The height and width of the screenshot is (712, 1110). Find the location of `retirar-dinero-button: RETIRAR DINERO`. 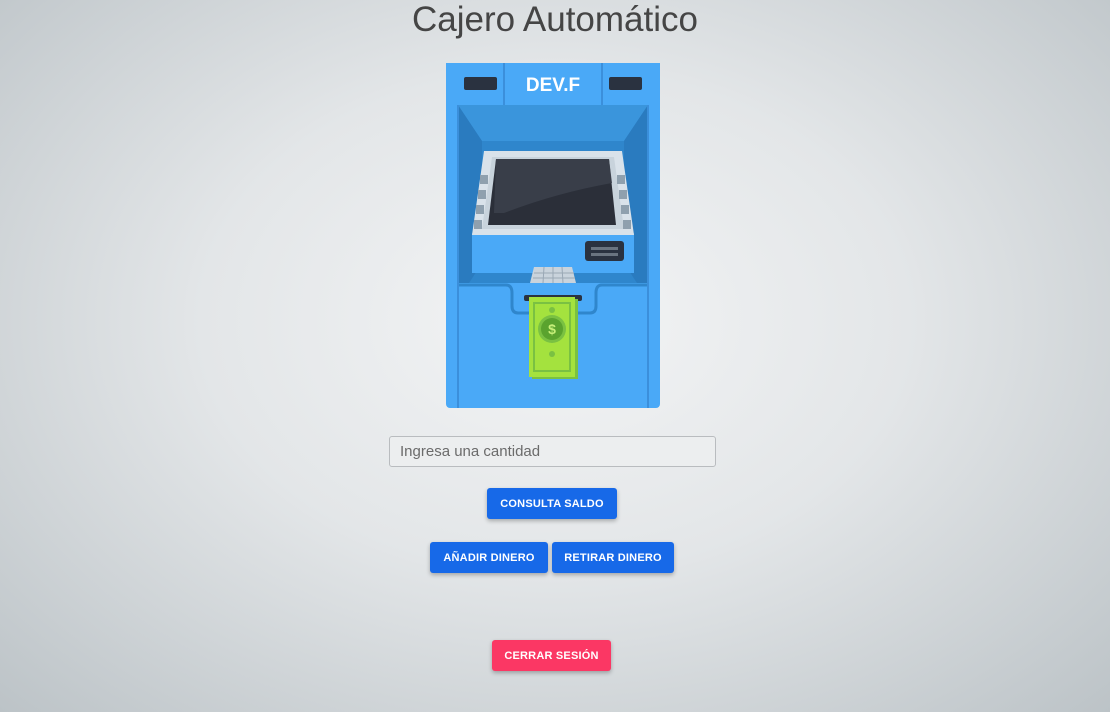

retirar-dinero-button: RETIRAR DINERO is located at coordinates (613, 557).